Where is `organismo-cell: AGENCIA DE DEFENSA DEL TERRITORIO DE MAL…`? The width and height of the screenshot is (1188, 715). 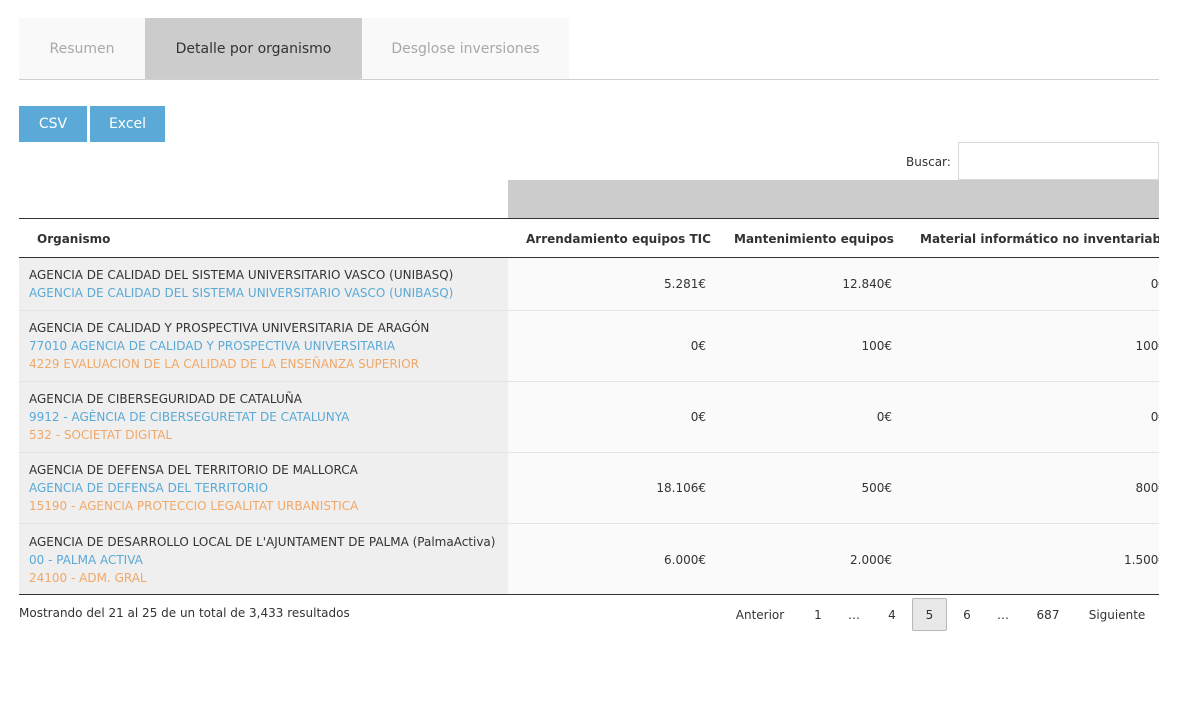 organismo-cell: AGENCIA DE DEFENSA DEL TERRITORIO DE MAL… is located at coordinates (263, 488).